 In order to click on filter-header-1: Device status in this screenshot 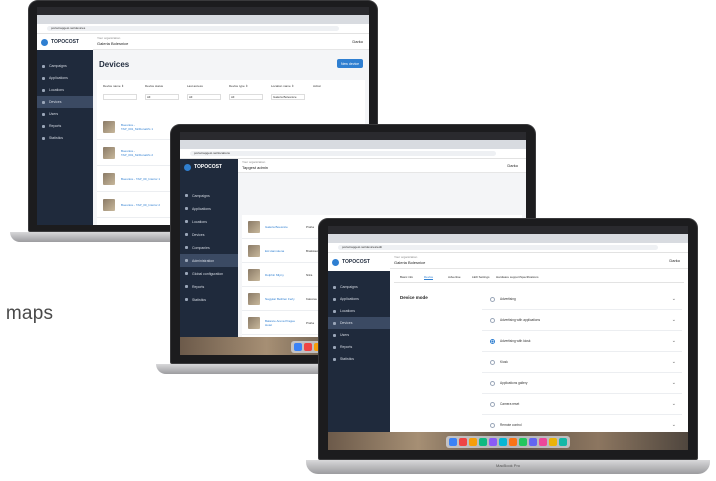, I will do `click(154, 86)`.